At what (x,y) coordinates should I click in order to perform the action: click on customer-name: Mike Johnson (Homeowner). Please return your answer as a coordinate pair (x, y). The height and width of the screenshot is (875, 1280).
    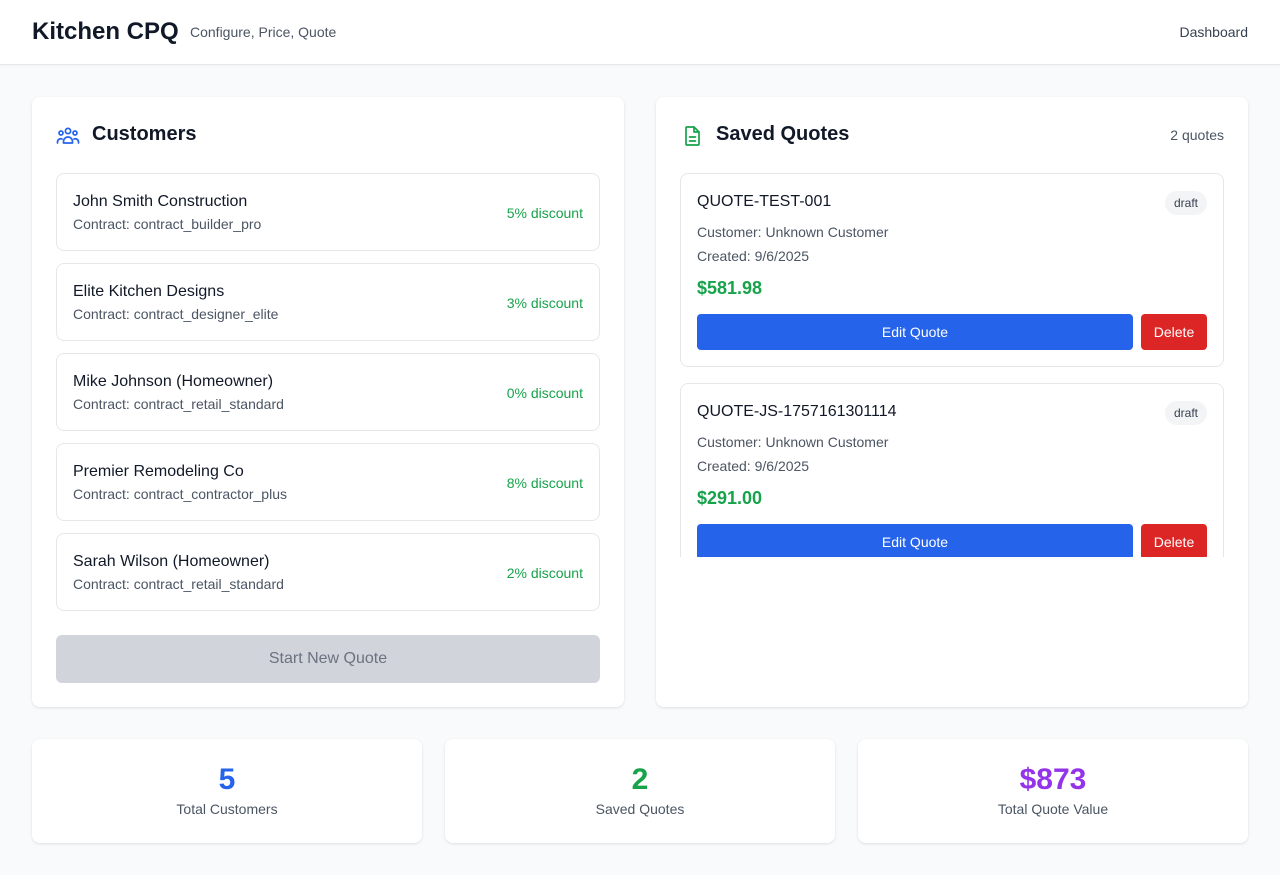
    Looking at the image, I should click on (173, 381).